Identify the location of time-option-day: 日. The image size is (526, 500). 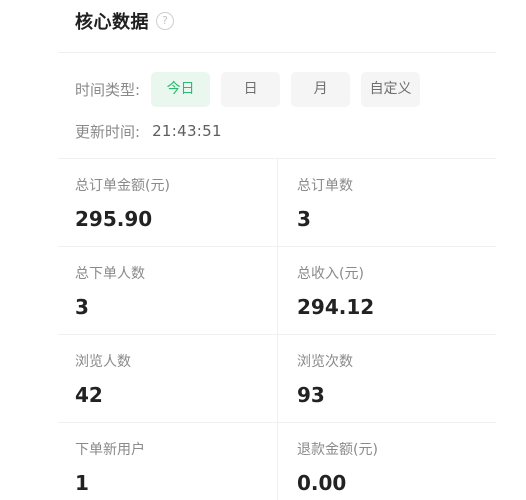
(251, 89).